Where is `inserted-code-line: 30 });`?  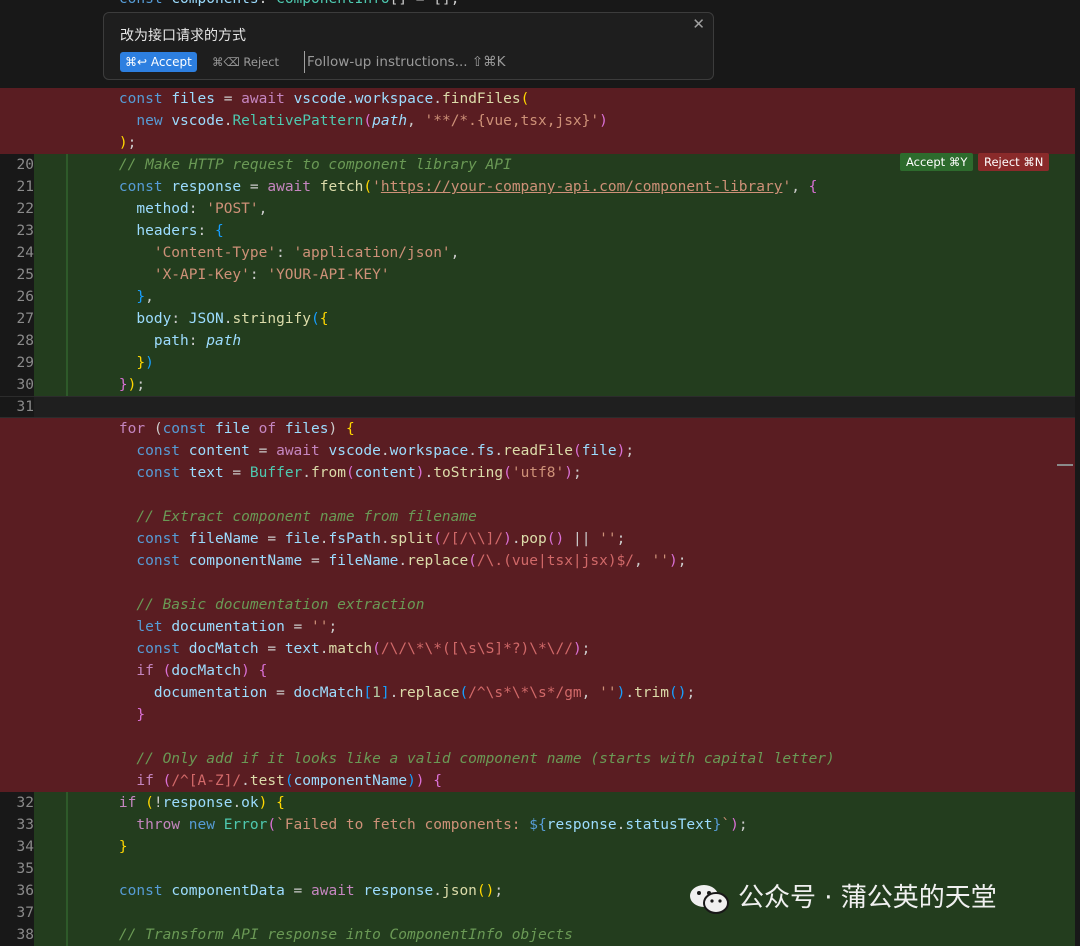 inserted-code-line: 30 }); is located at coordinates (537, 385).